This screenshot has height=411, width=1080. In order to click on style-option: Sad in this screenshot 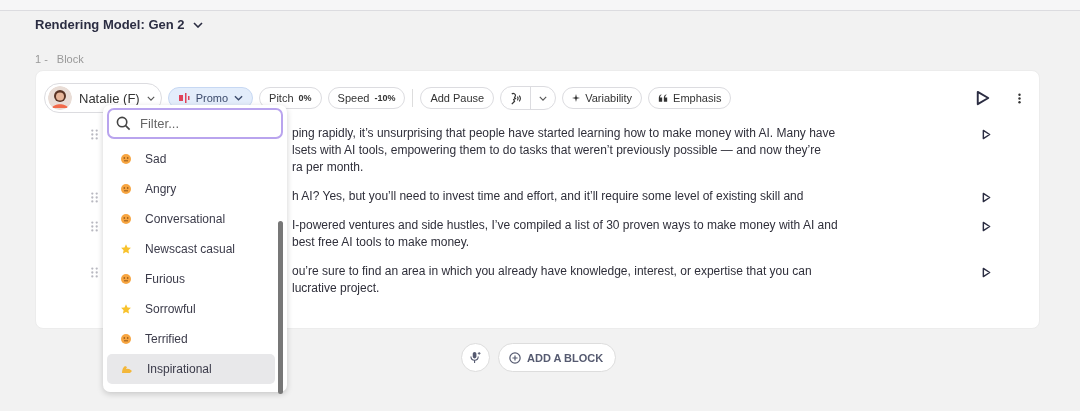, I will do `click(191, 159)`.